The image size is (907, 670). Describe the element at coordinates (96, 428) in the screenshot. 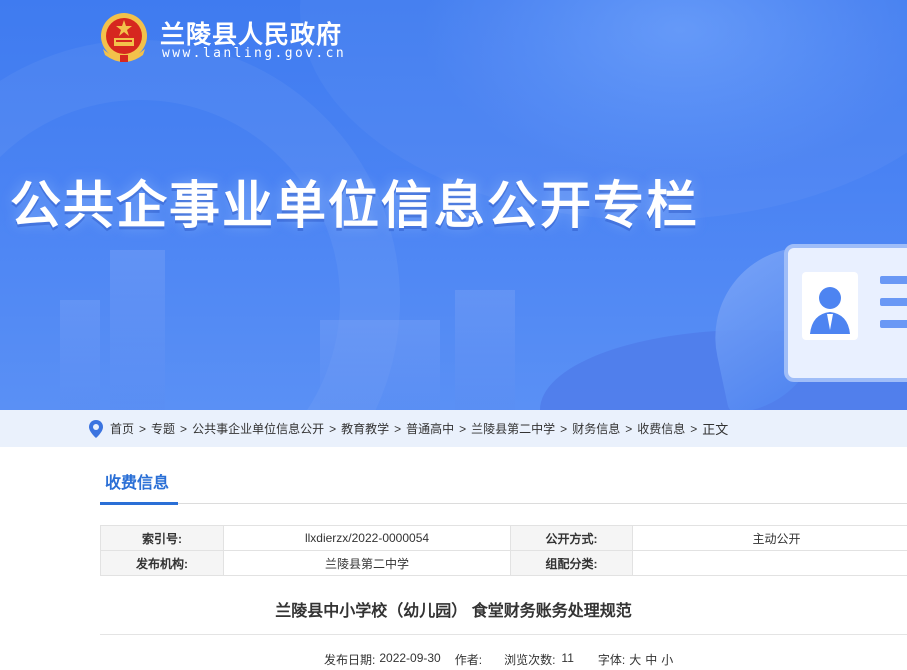

I see `location-pin-icon` at that location.